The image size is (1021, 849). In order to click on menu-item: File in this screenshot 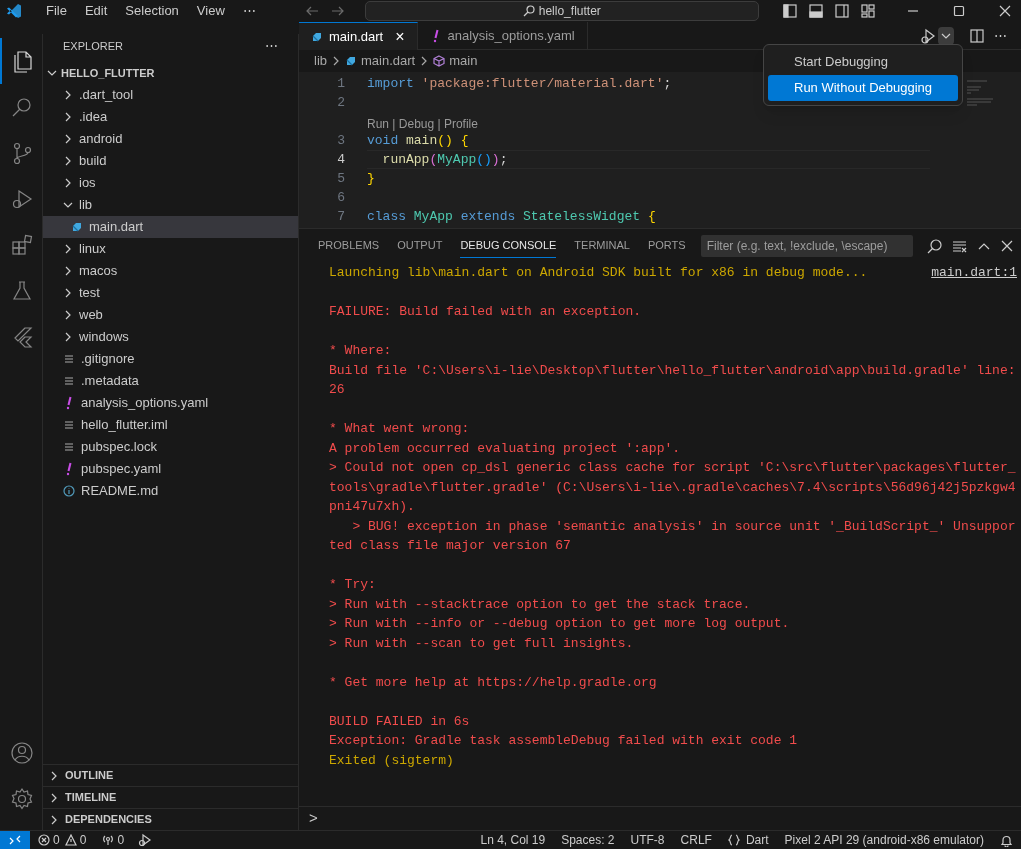, I will do `click(56, 11)`.